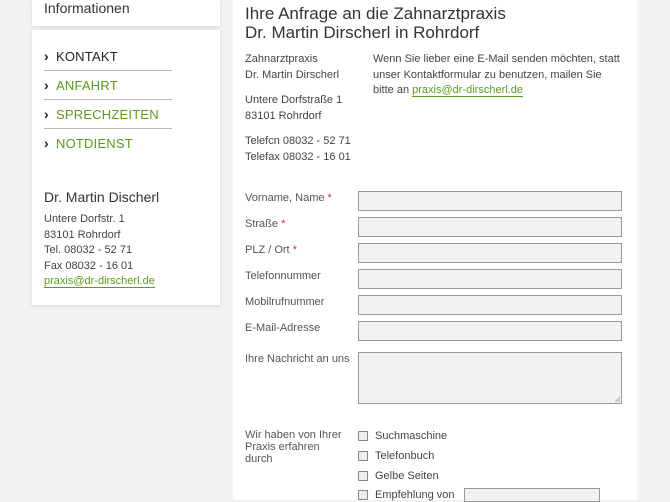 The width and height of the screenshot is (670, 502). I want to click on resize-grip-icon, so click(617, 399).